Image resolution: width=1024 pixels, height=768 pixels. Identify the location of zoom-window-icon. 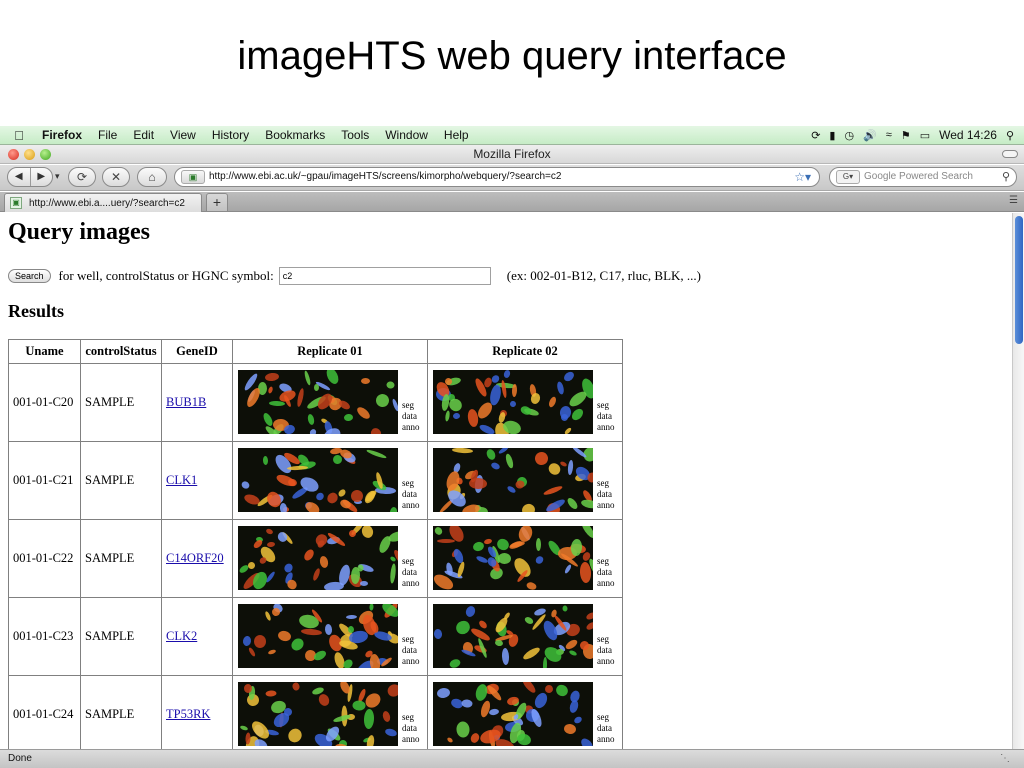
(45, 154).